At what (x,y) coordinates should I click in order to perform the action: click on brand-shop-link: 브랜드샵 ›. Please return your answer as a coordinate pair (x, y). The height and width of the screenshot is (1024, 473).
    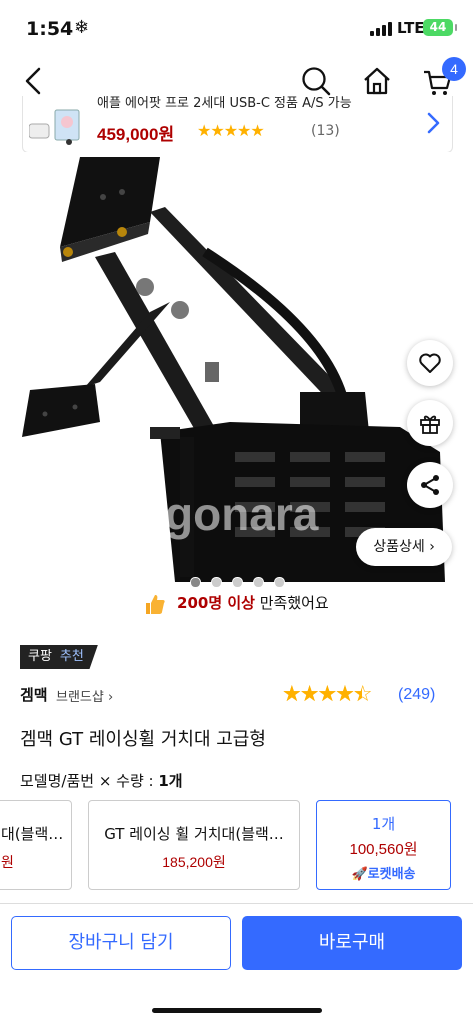
    Looking at the image, I should click on (84, 695).